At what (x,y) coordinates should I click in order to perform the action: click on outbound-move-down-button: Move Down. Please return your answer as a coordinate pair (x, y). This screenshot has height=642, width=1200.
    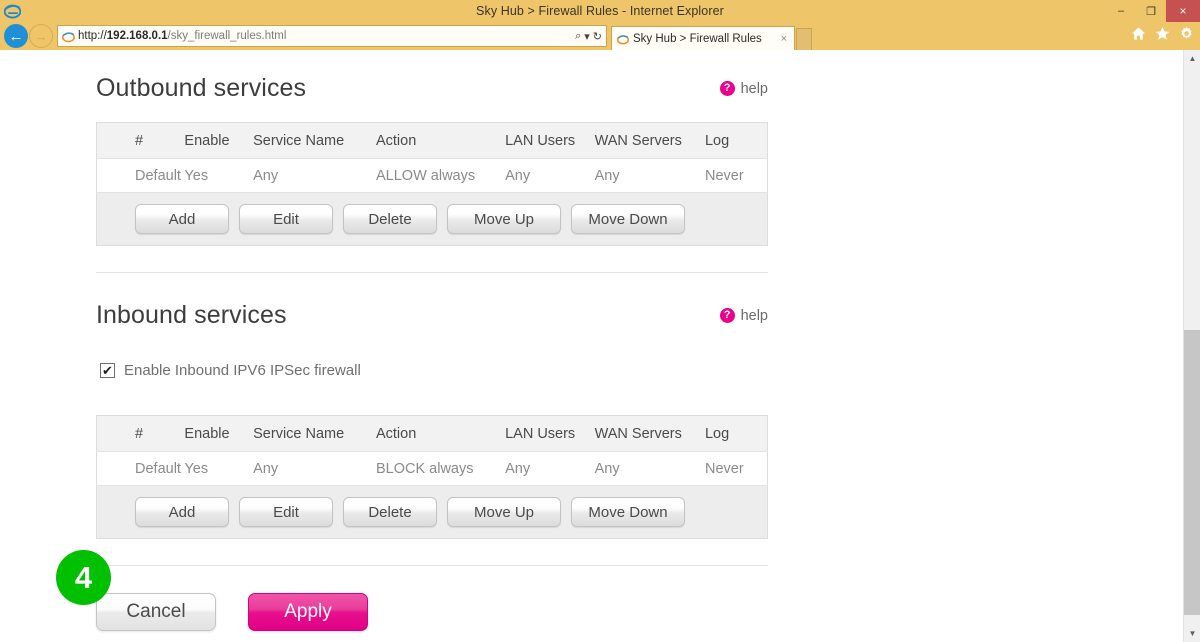
    Looking at the image, I should click on (628, 219).